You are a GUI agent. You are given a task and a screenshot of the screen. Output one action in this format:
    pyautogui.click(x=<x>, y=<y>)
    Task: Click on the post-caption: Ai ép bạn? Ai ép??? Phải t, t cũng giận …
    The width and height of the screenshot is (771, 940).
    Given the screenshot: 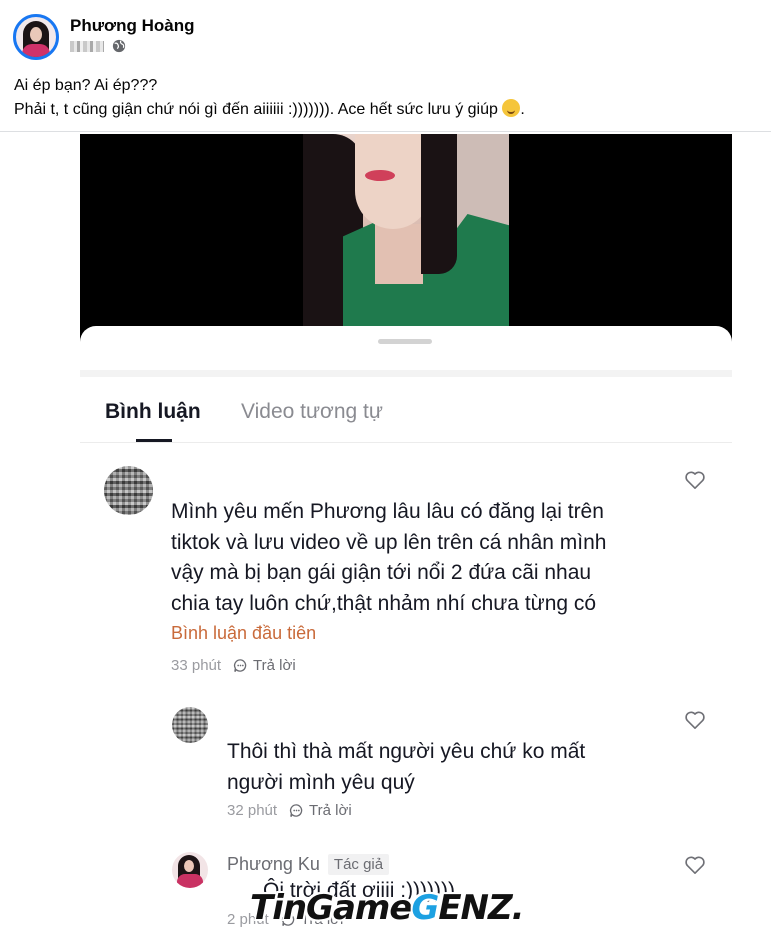 What is the action you would take?
    pyautogui.click(x=269, y=98)
    